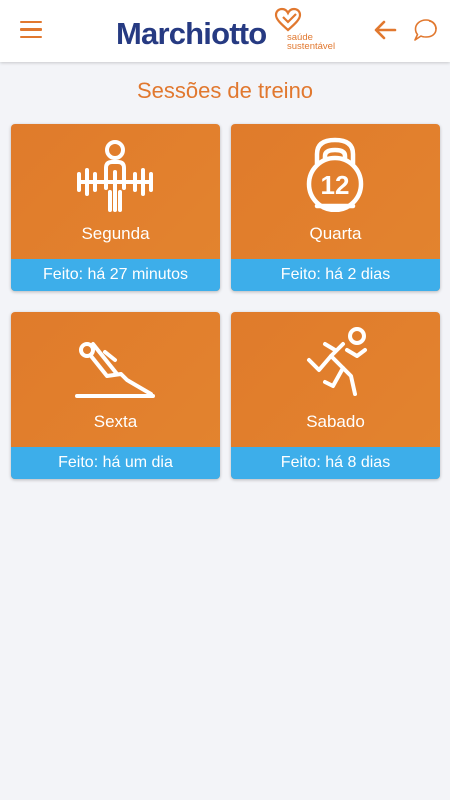  I want to click on menu-button, so click(31, 30).